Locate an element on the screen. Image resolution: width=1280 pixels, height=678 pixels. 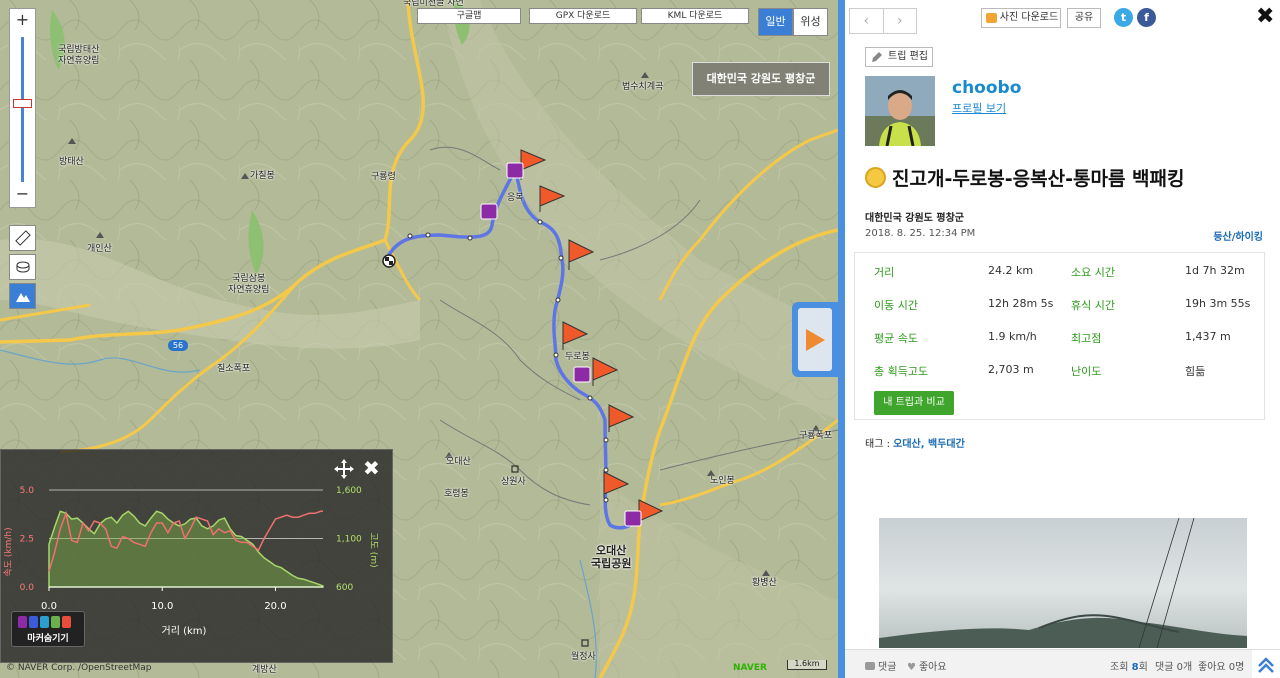
map-label: 월정사 is located at coordinates (583, 657).